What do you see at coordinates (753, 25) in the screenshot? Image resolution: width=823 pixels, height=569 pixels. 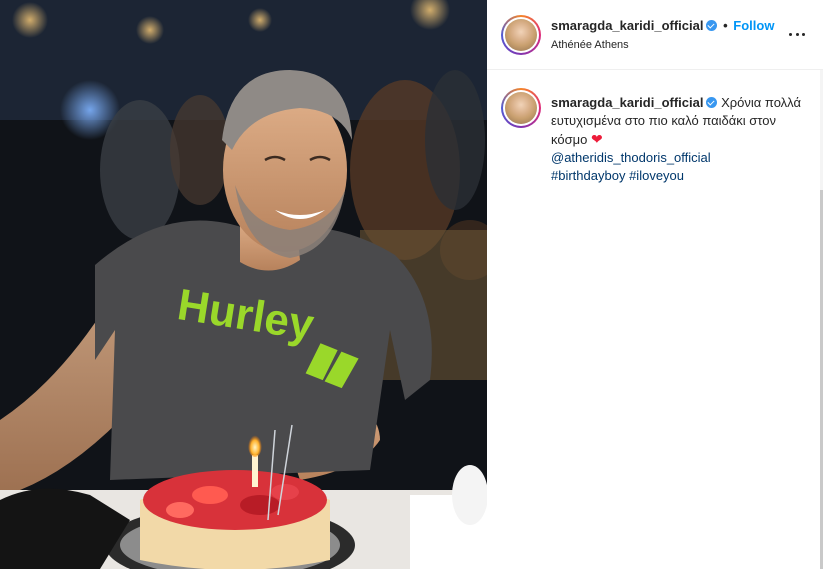 I see `follow-button: Follow` at bounding box center [753, 25].